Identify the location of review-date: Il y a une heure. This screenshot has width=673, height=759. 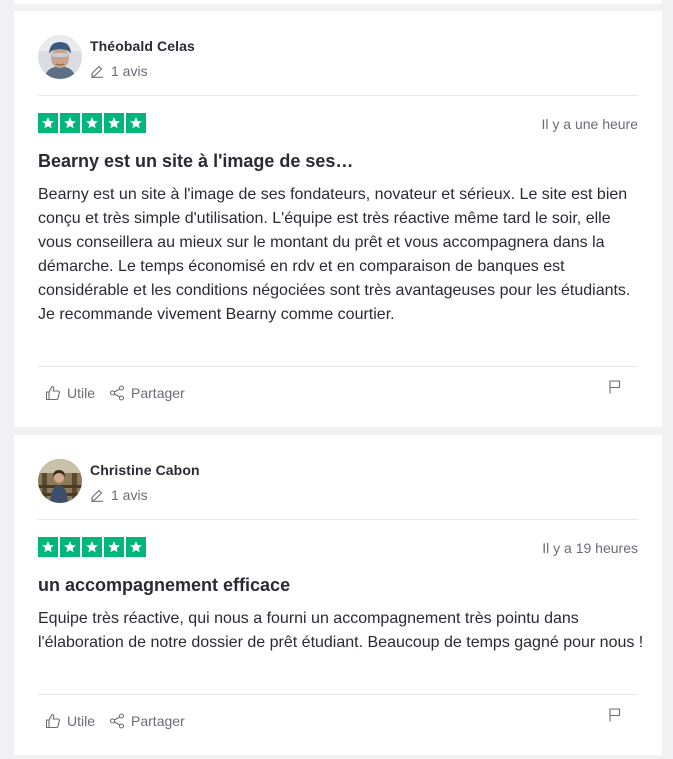
(589, 124).